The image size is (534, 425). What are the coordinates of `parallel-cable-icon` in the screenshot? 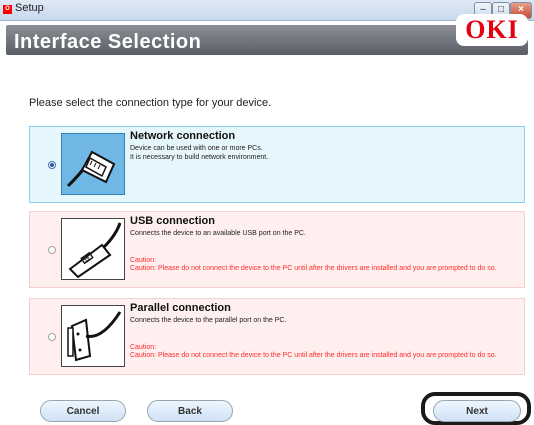 It's located at (93, 336).